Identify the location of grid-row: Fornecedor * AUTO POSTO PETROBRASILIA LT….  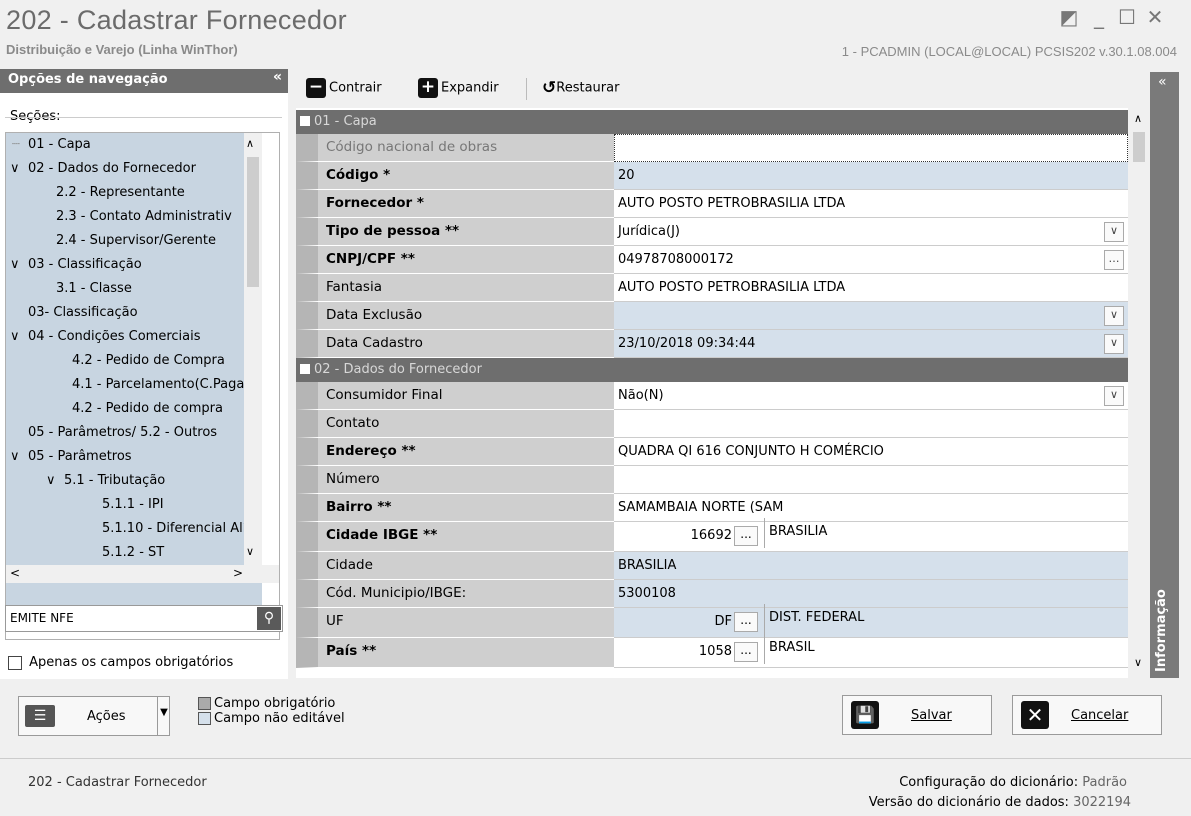
(712, 204).